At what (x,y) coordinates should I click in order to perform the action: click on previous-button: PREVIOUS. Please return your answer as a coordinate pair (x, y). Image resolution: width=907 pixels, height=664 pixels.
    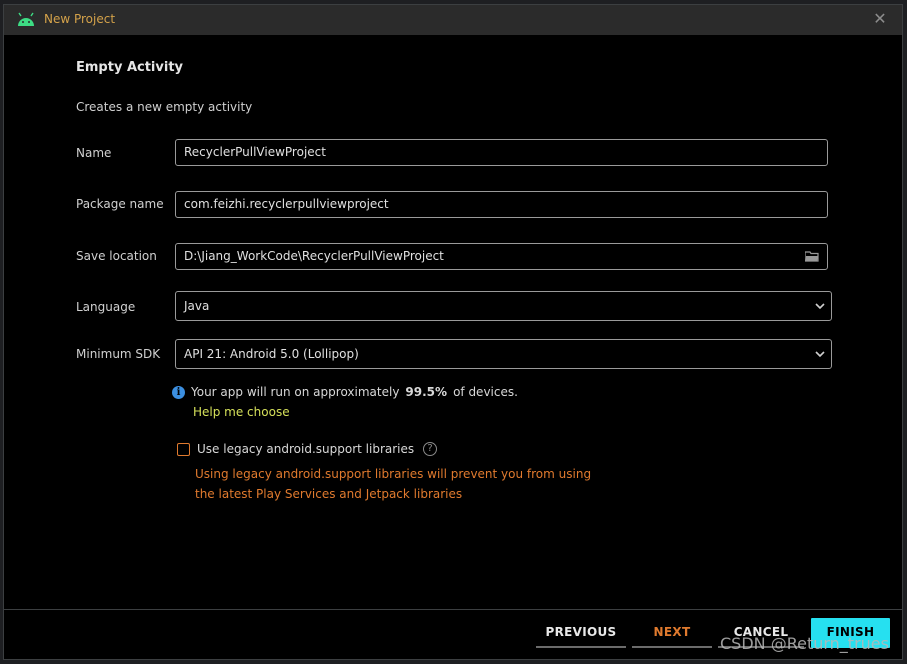
    Looking at the image, I should click on (581, 633).